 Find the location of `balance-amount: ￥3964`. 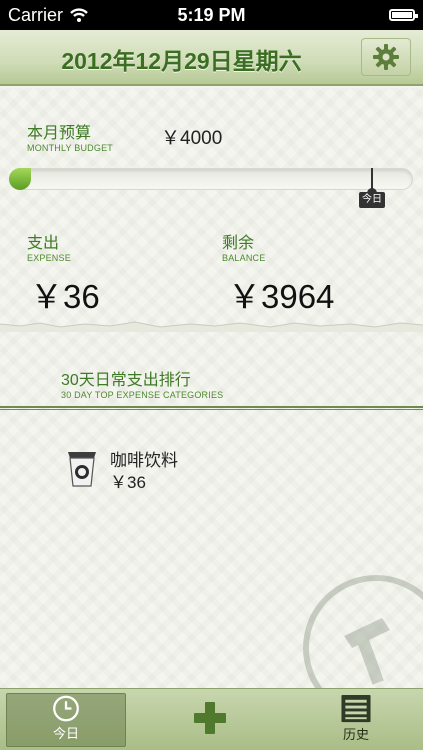

balance-amount: ￥3964 is located at coordinates (281, 296).